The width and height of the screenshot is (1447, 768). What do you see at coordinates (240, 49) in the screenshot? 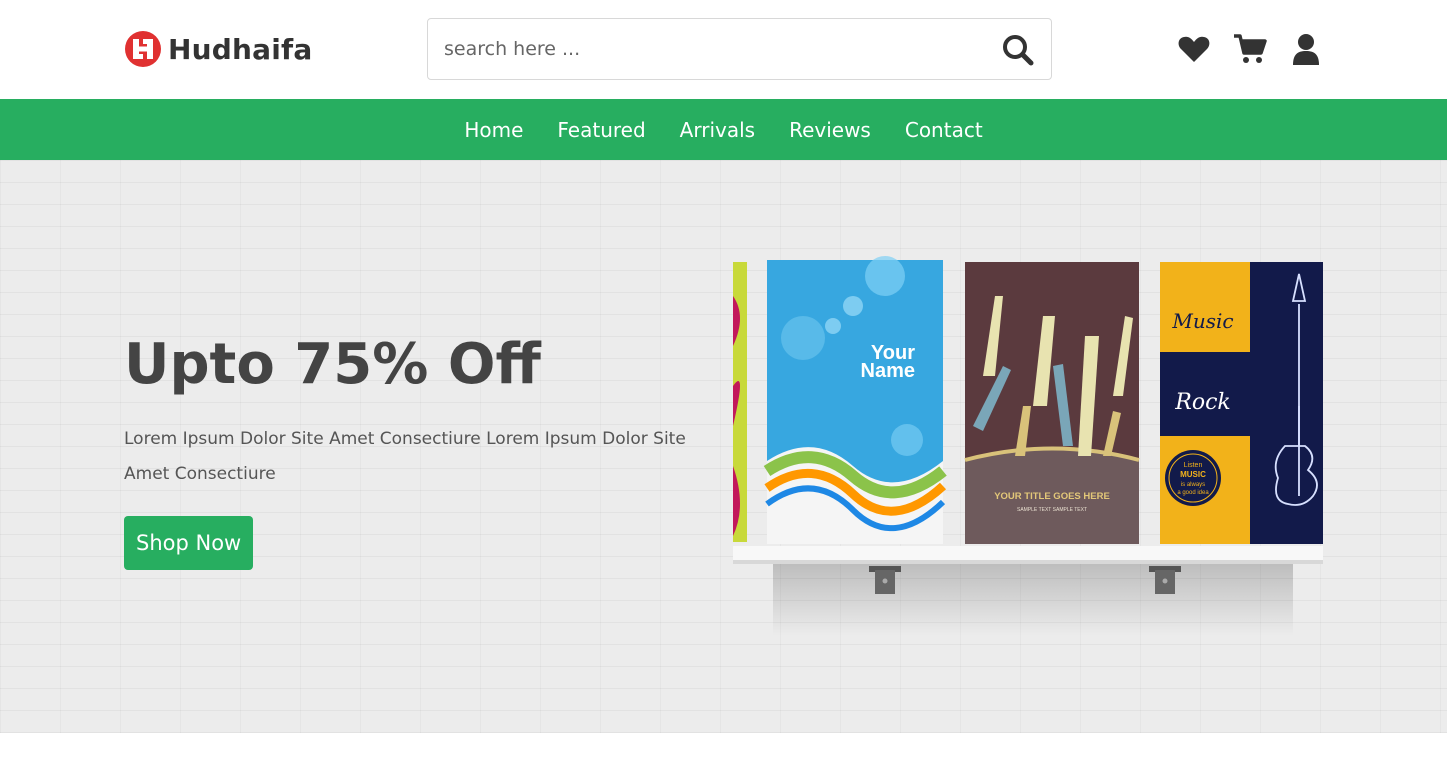
I see `logo-text: Hudhaifa` at bounding box center [240, 49].